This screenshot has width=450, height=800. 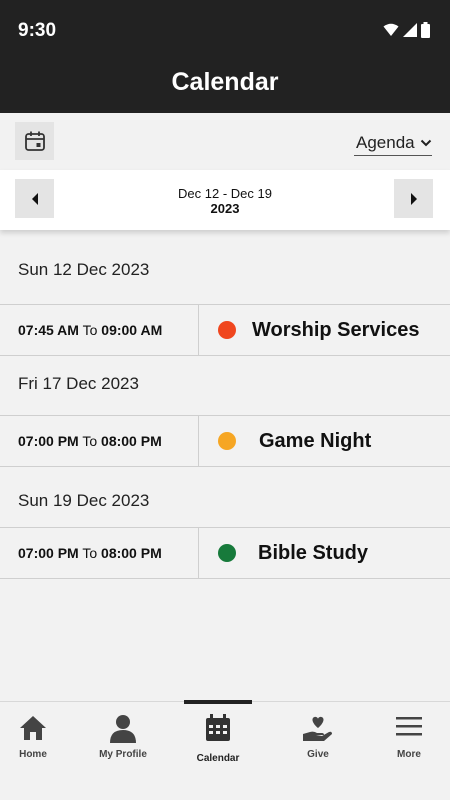 I want to click on event-end-time: 09:00 AM, so click(x=132, y=330).